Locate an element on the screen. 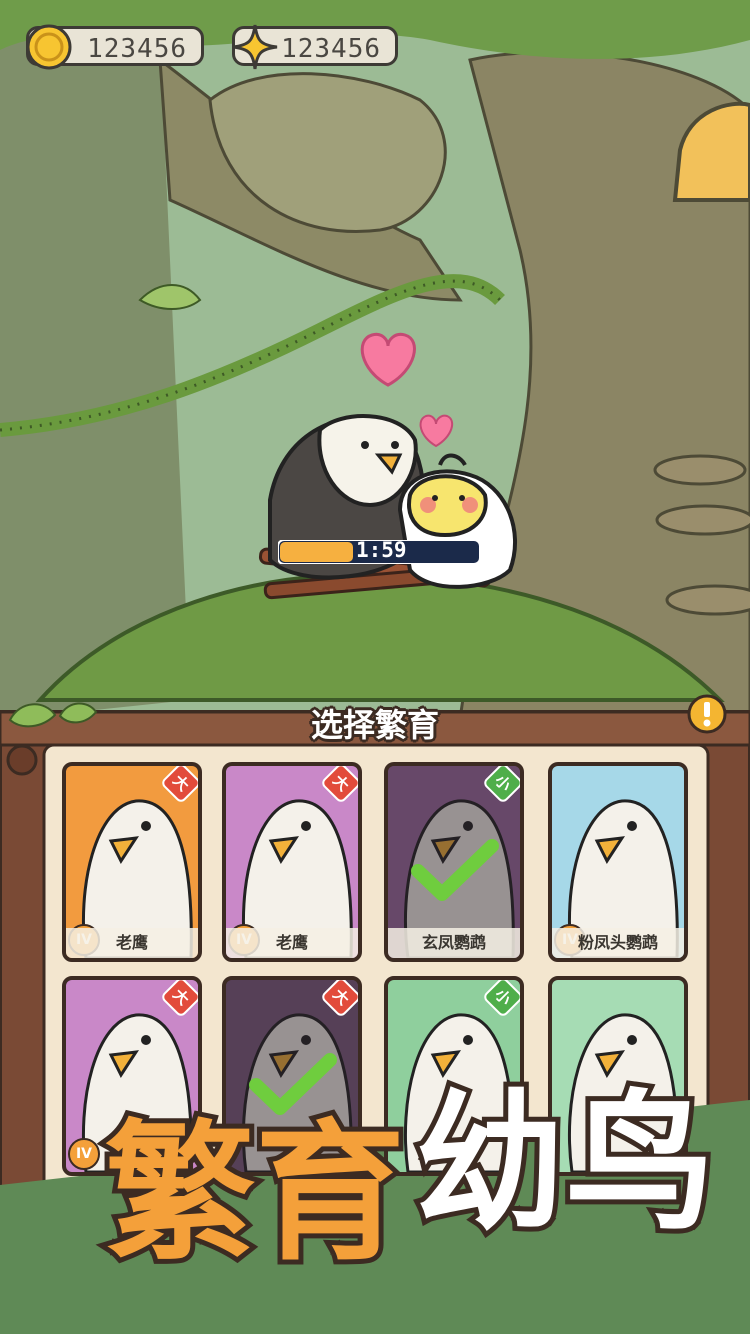  bird-name-label: 玄凤鹦鹉 is located at coordinates (454, 943).